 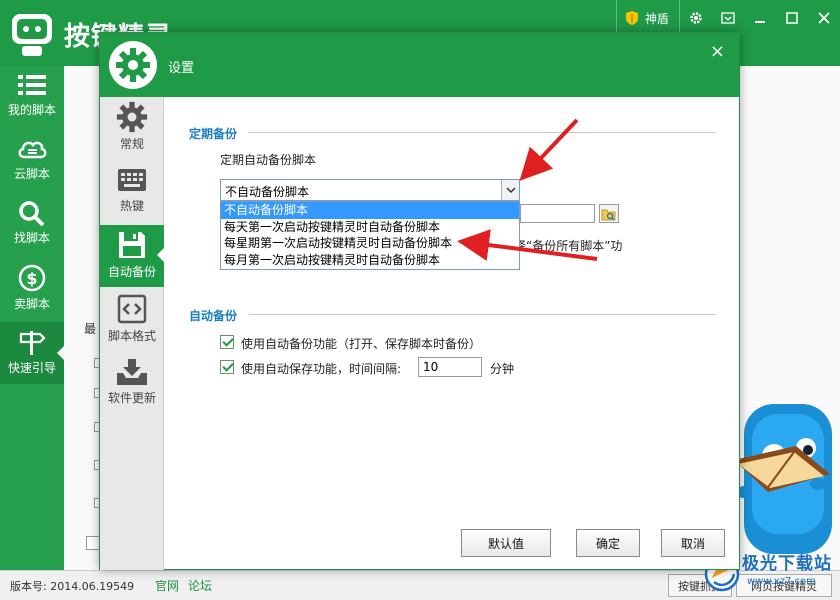 I want to click on minimize-icon, so click(x=760, y=22).